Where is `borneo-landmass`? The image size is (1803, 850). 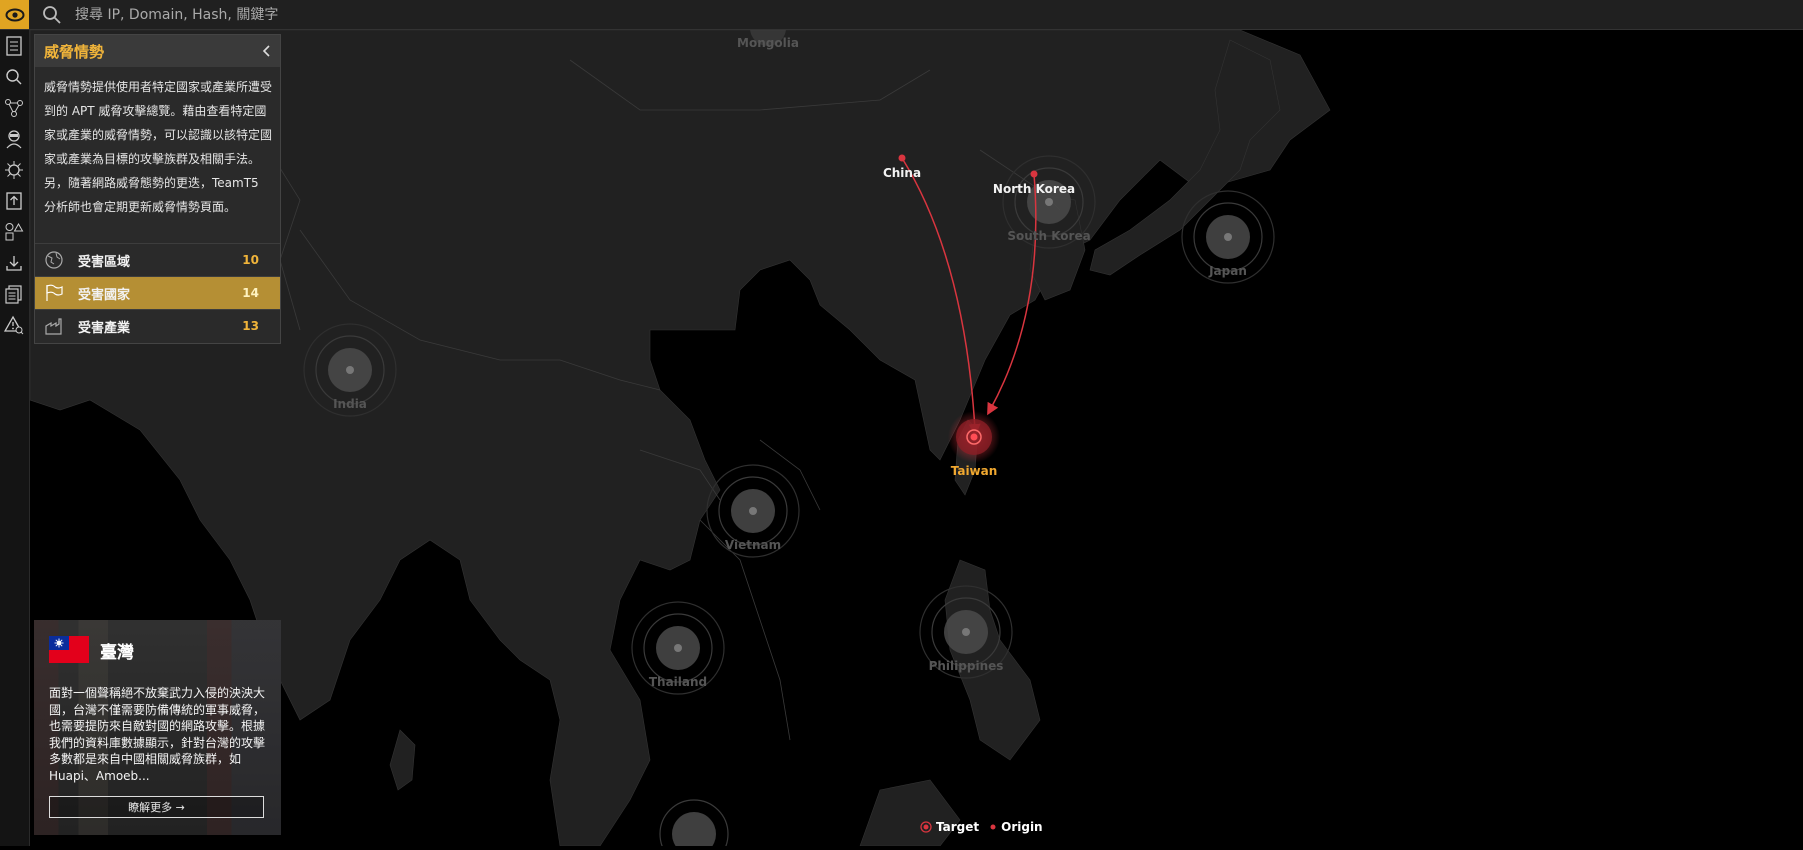 borneo-landmass is located at coordinates (910, 813).